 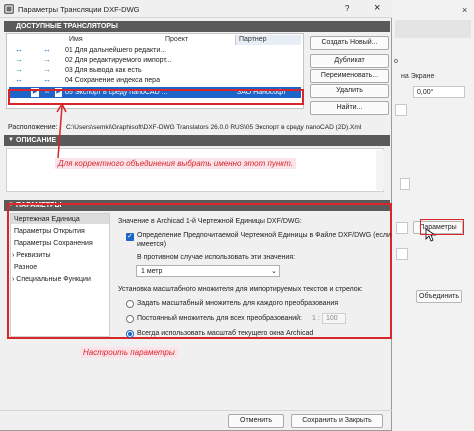 I want to click on app-icon, so click(x=9, y=9).